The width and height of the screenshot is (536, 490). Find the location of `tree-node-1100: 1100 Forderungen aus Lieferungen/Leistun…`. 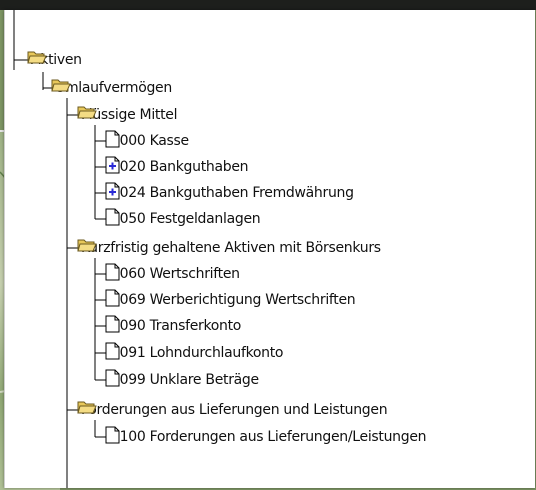

tree-node-1100: 1100 Forderungen aus Lieferungen/Leistun… is located at coordinates (266, 437).